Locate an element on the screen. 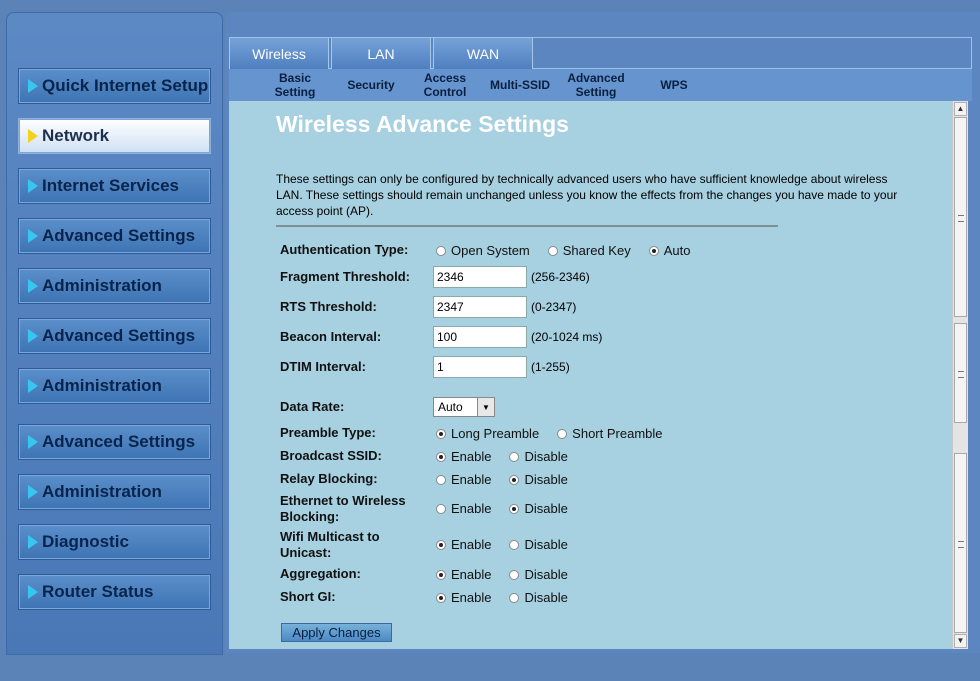  tab-lan: LAN is located at coordinates (381, 53).